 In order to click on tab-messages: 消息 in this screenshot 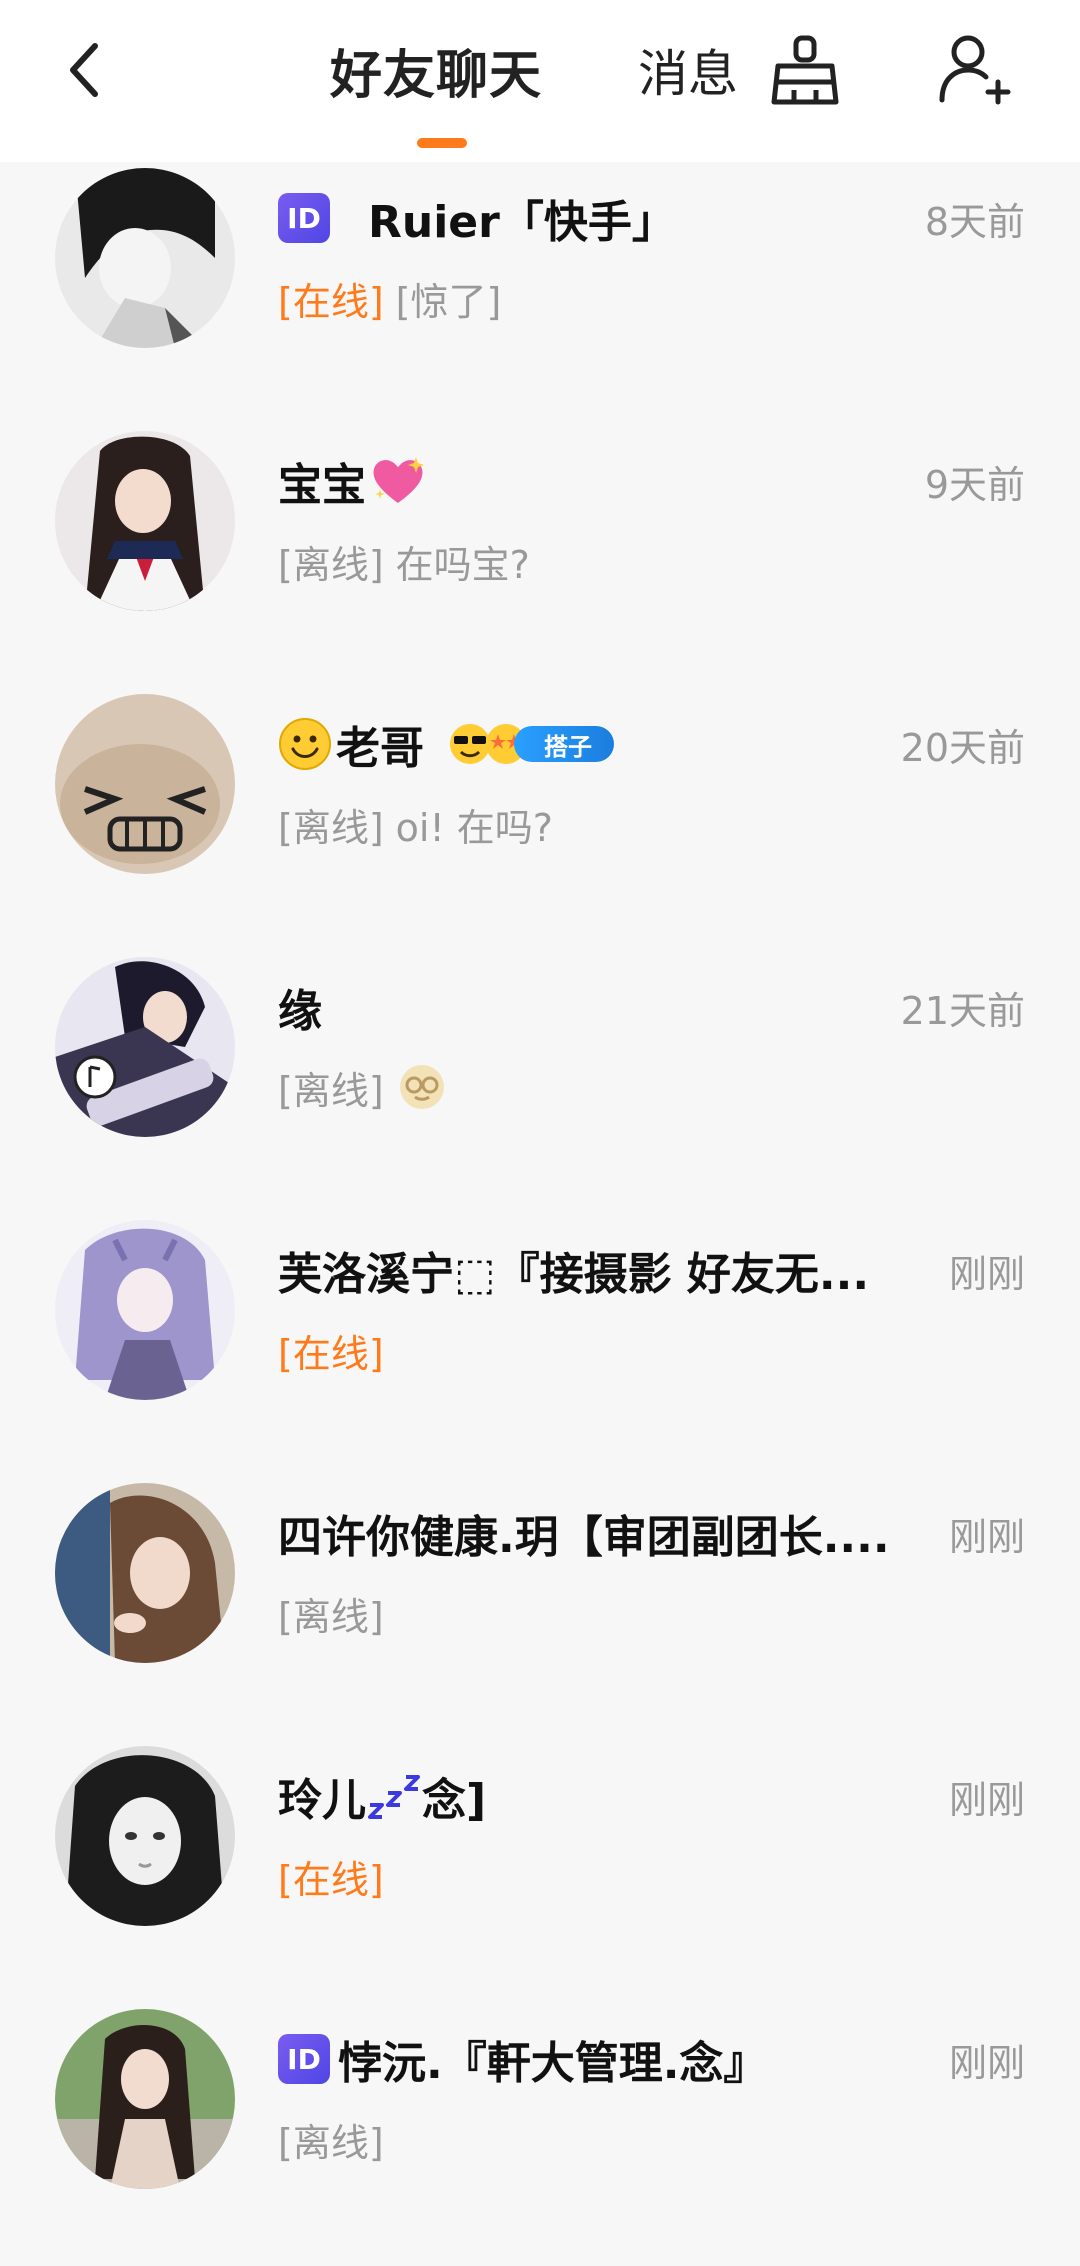, I will do `click(688, 70)`.